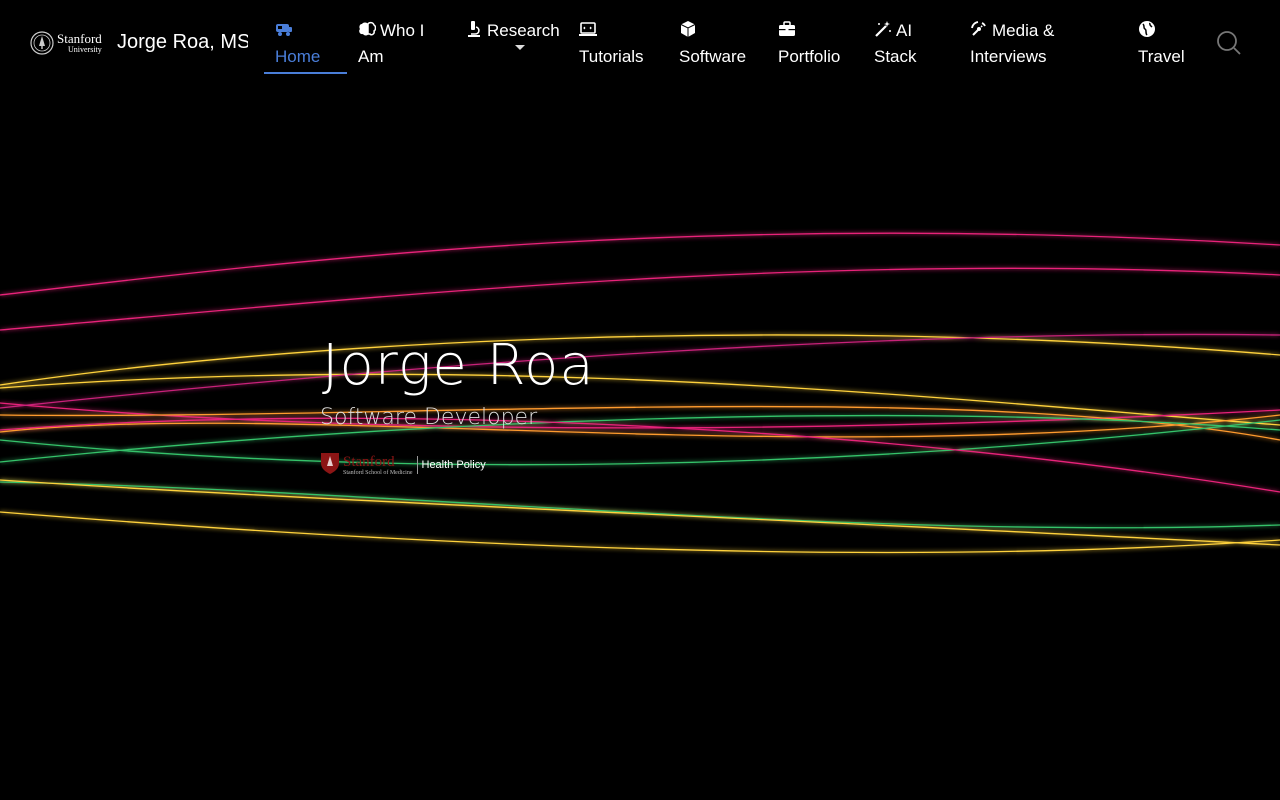 This screenshot has height=800, width=1280. Describe the element at coordinates (1161, 56) in the screenshot. I see `nav-travel-label: Travel` at that location.